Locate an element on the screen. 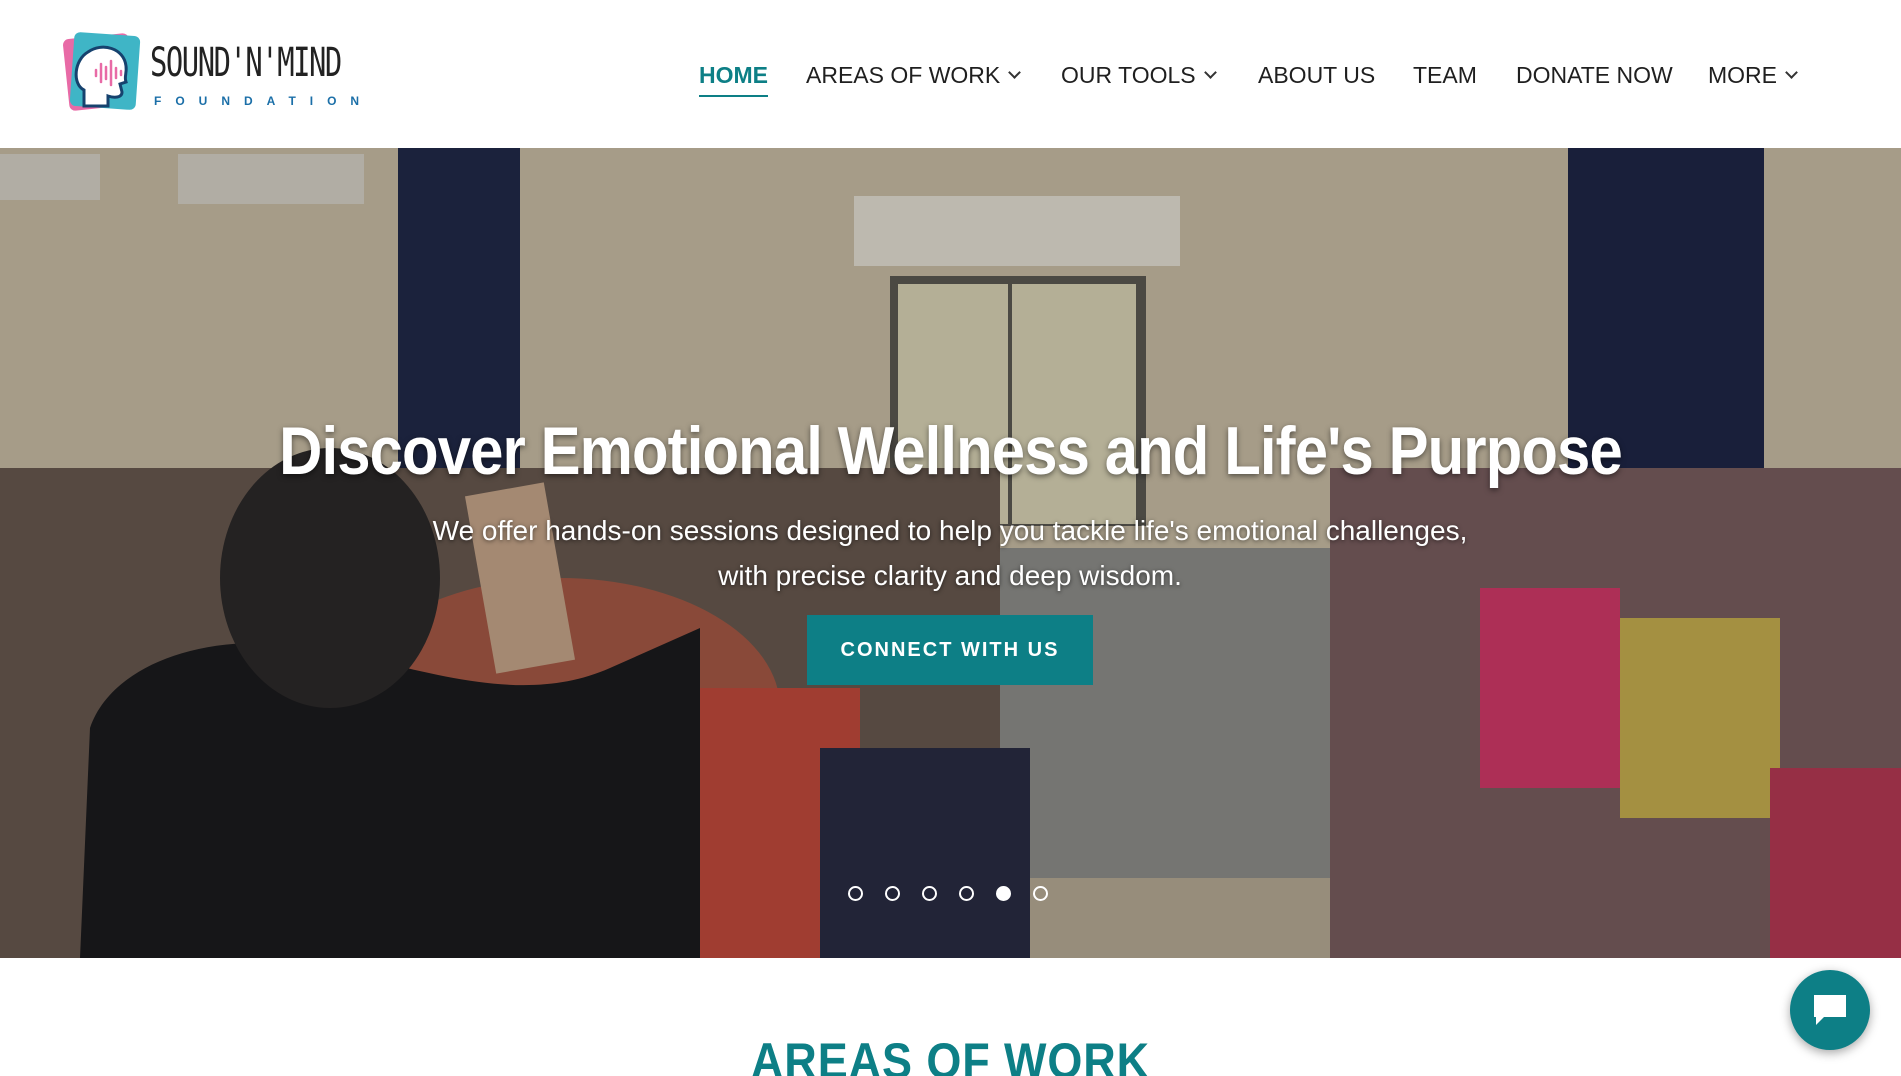 The width and height of the screenshot is (1901, 1076). nav-more: MORE is located at coordinates (1753, 75).